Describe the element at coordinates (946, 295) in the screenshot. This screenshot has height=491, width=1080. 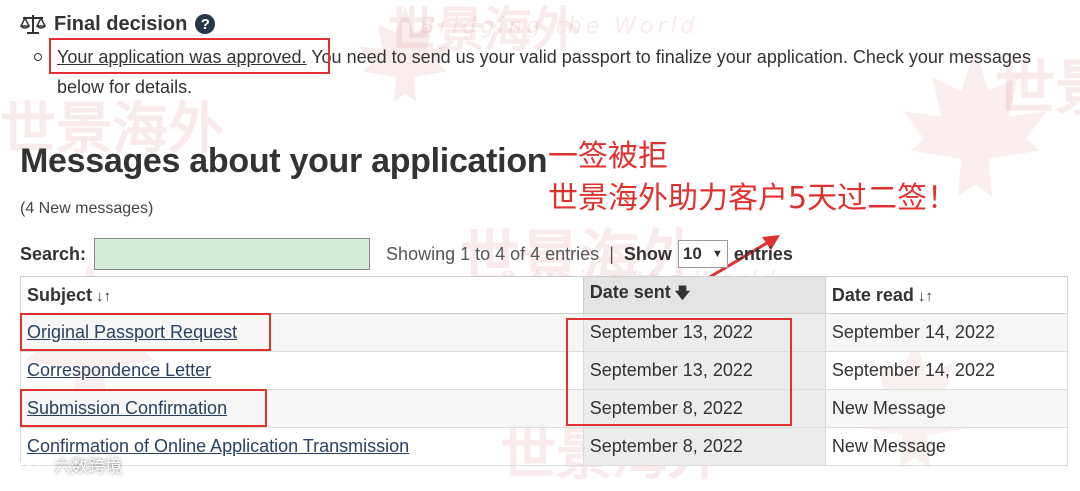
I see `column-header-date-read: Date read ↓↑` at that location.